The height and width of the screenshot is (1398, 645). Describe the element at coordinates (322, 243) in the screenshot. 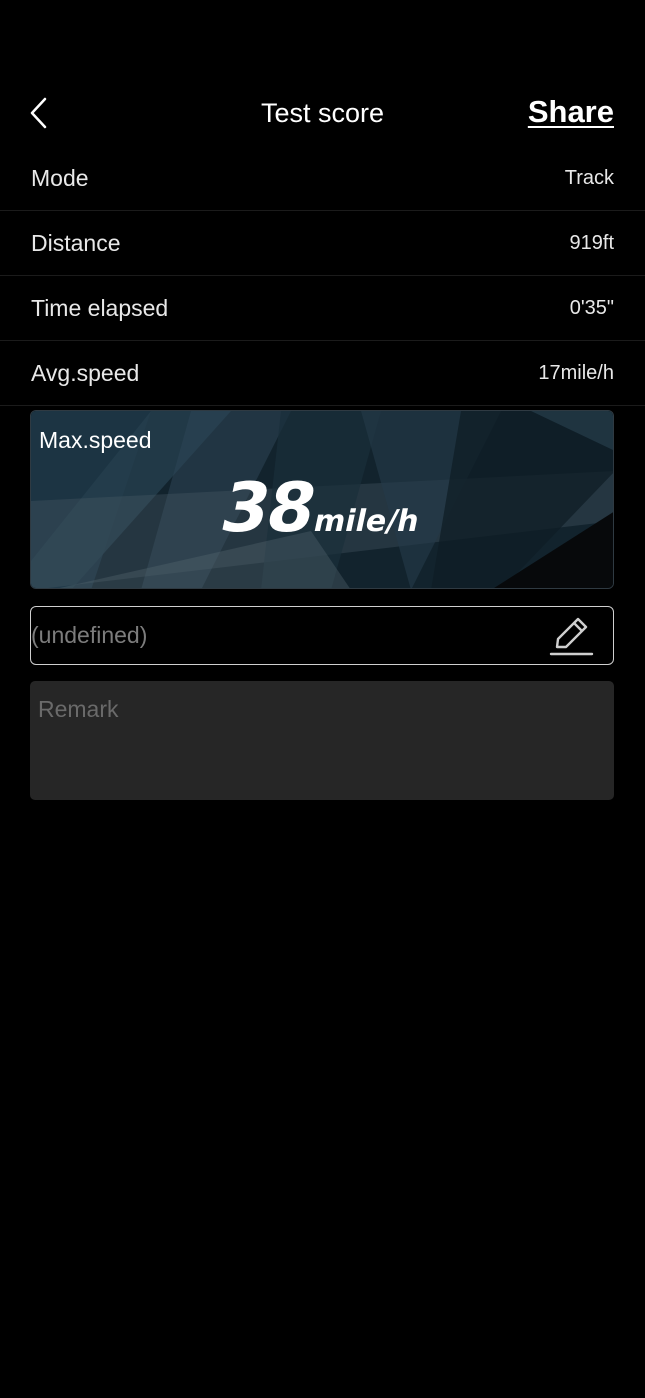

I see `stat-row-distance: Distance 919ft` at that location.